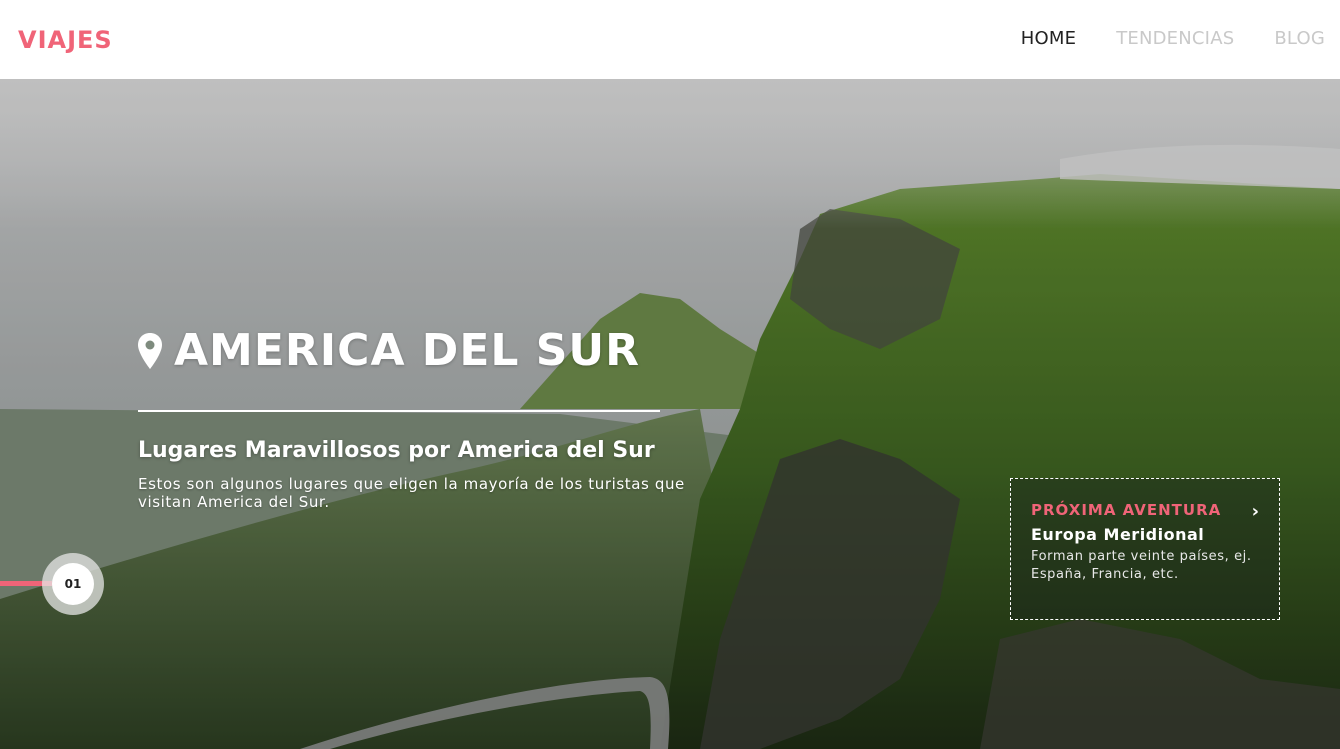  I want to click on logo: VIAJES, so click(65, 40).